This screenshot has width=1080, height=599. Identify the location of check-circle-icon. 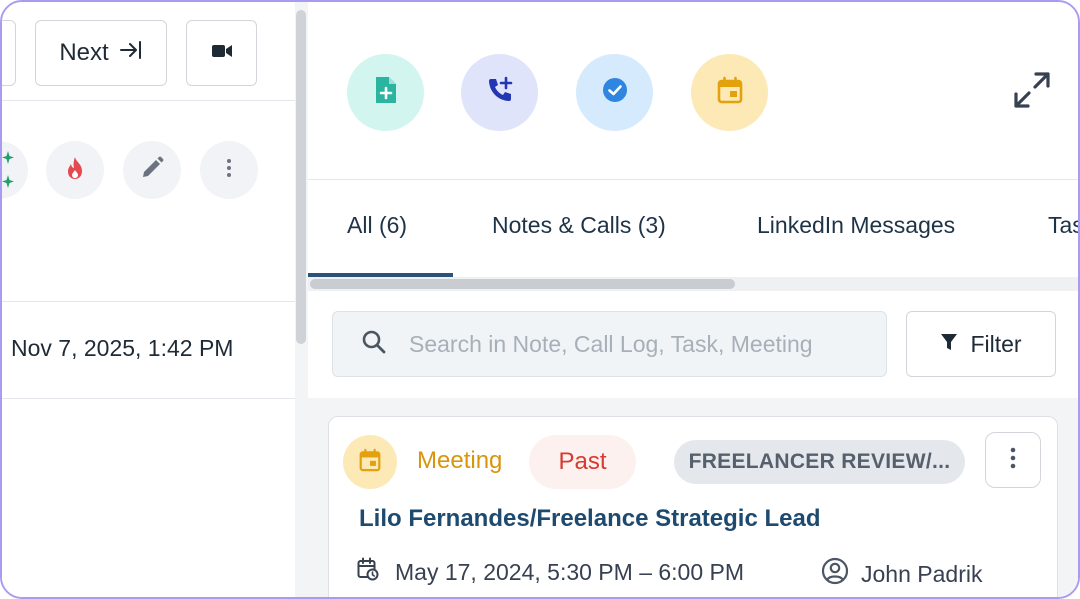
(615, 92).